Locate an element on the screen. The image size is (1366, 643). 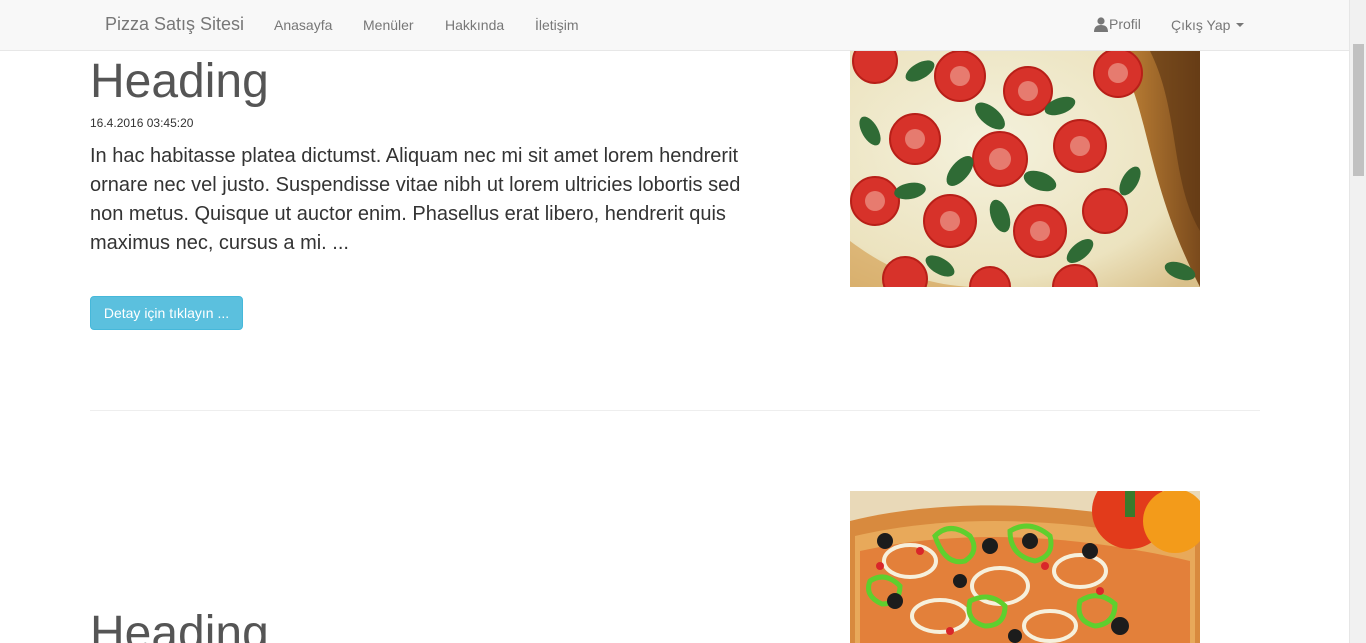
logout-label: Çıkış Yap is located at coordinates (1201, 25).